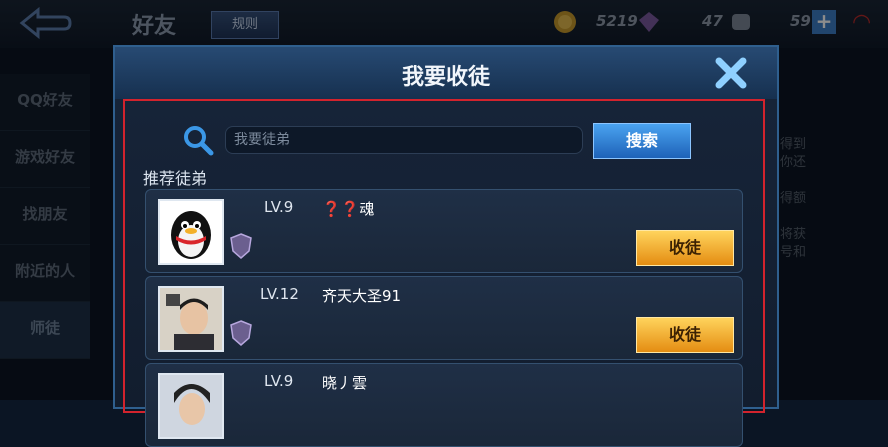  I want to click on close-icon, so click(731, 73).